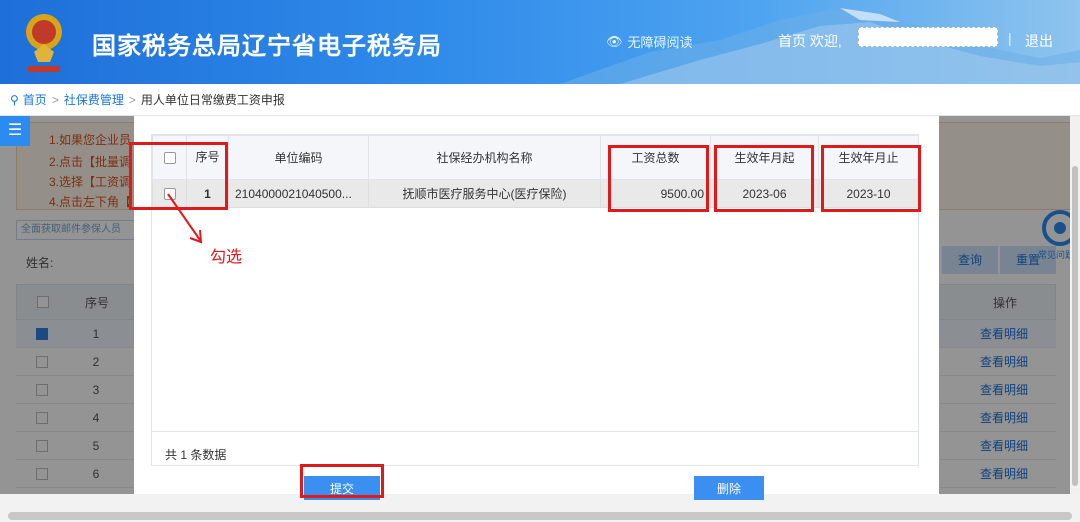 The width and height of the screenshot is (1080, 522). Describe the element at coordinates (540, 100) in the screenshot. I see `breadcrumb: ⚲ 首页 > 社保费管理 > 用人单位日常缴费工资申报` at that location.